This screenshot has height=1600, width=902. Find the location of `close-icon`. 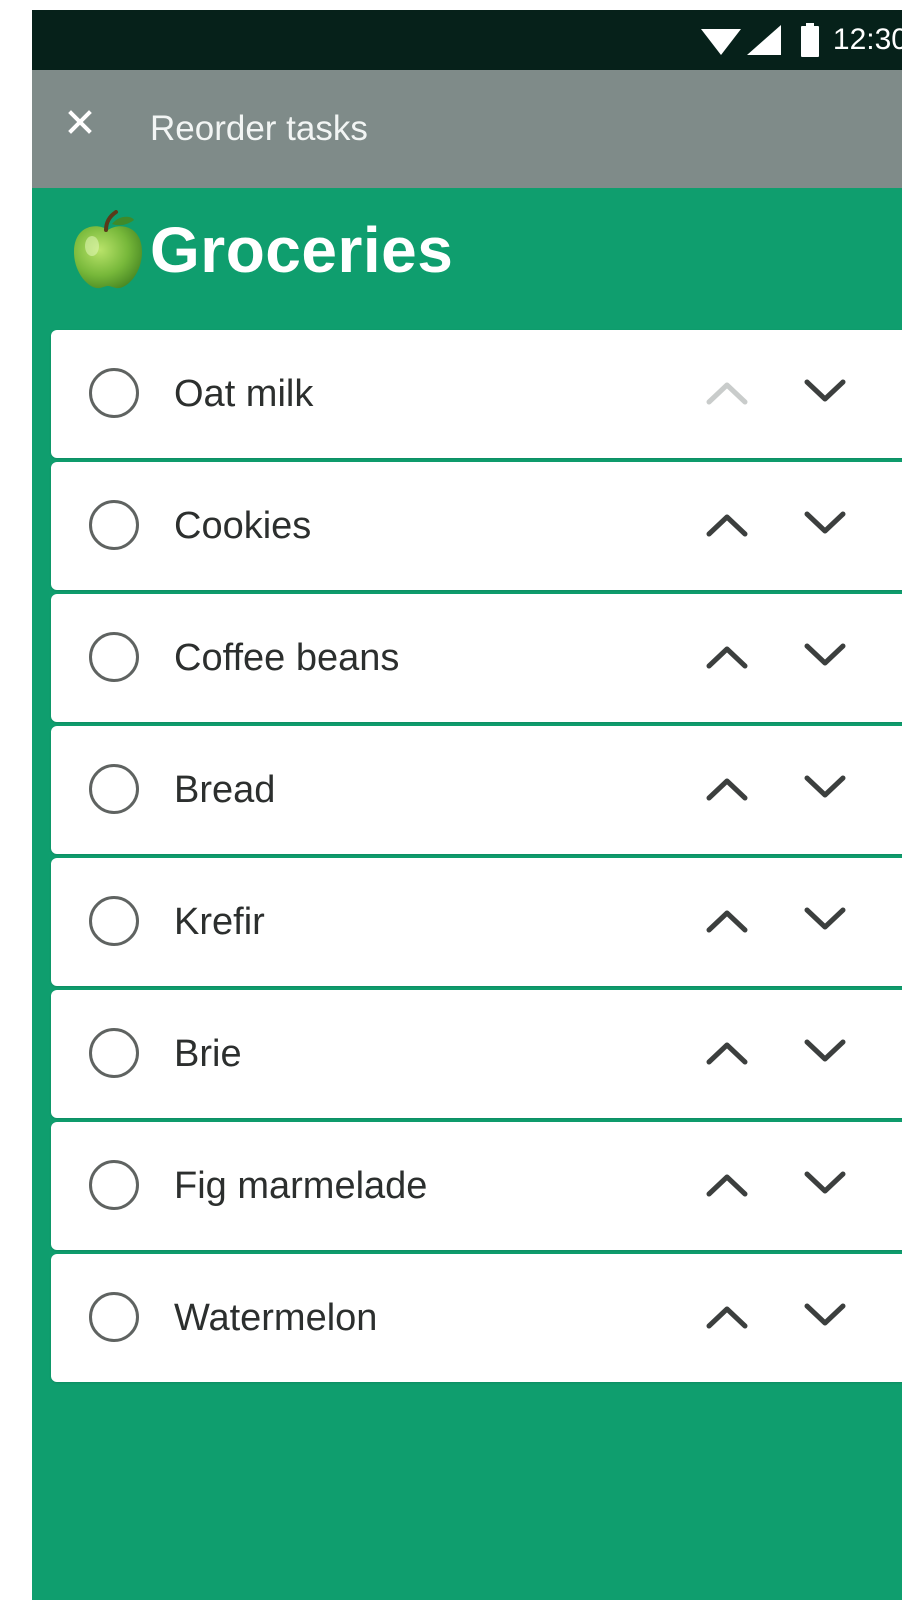

close-icon is located at coordinates (80, 124).